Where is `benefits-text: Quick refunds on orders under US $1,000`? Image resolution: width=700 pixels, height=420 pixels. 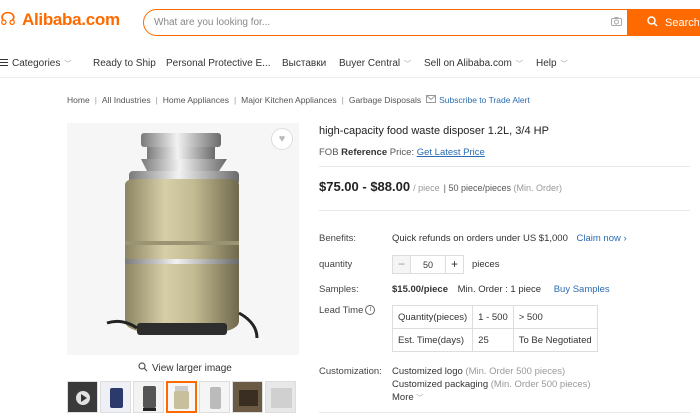
benefits-text: Quick refunds on orders under US $1,000 is located at coordinates (480, 238).